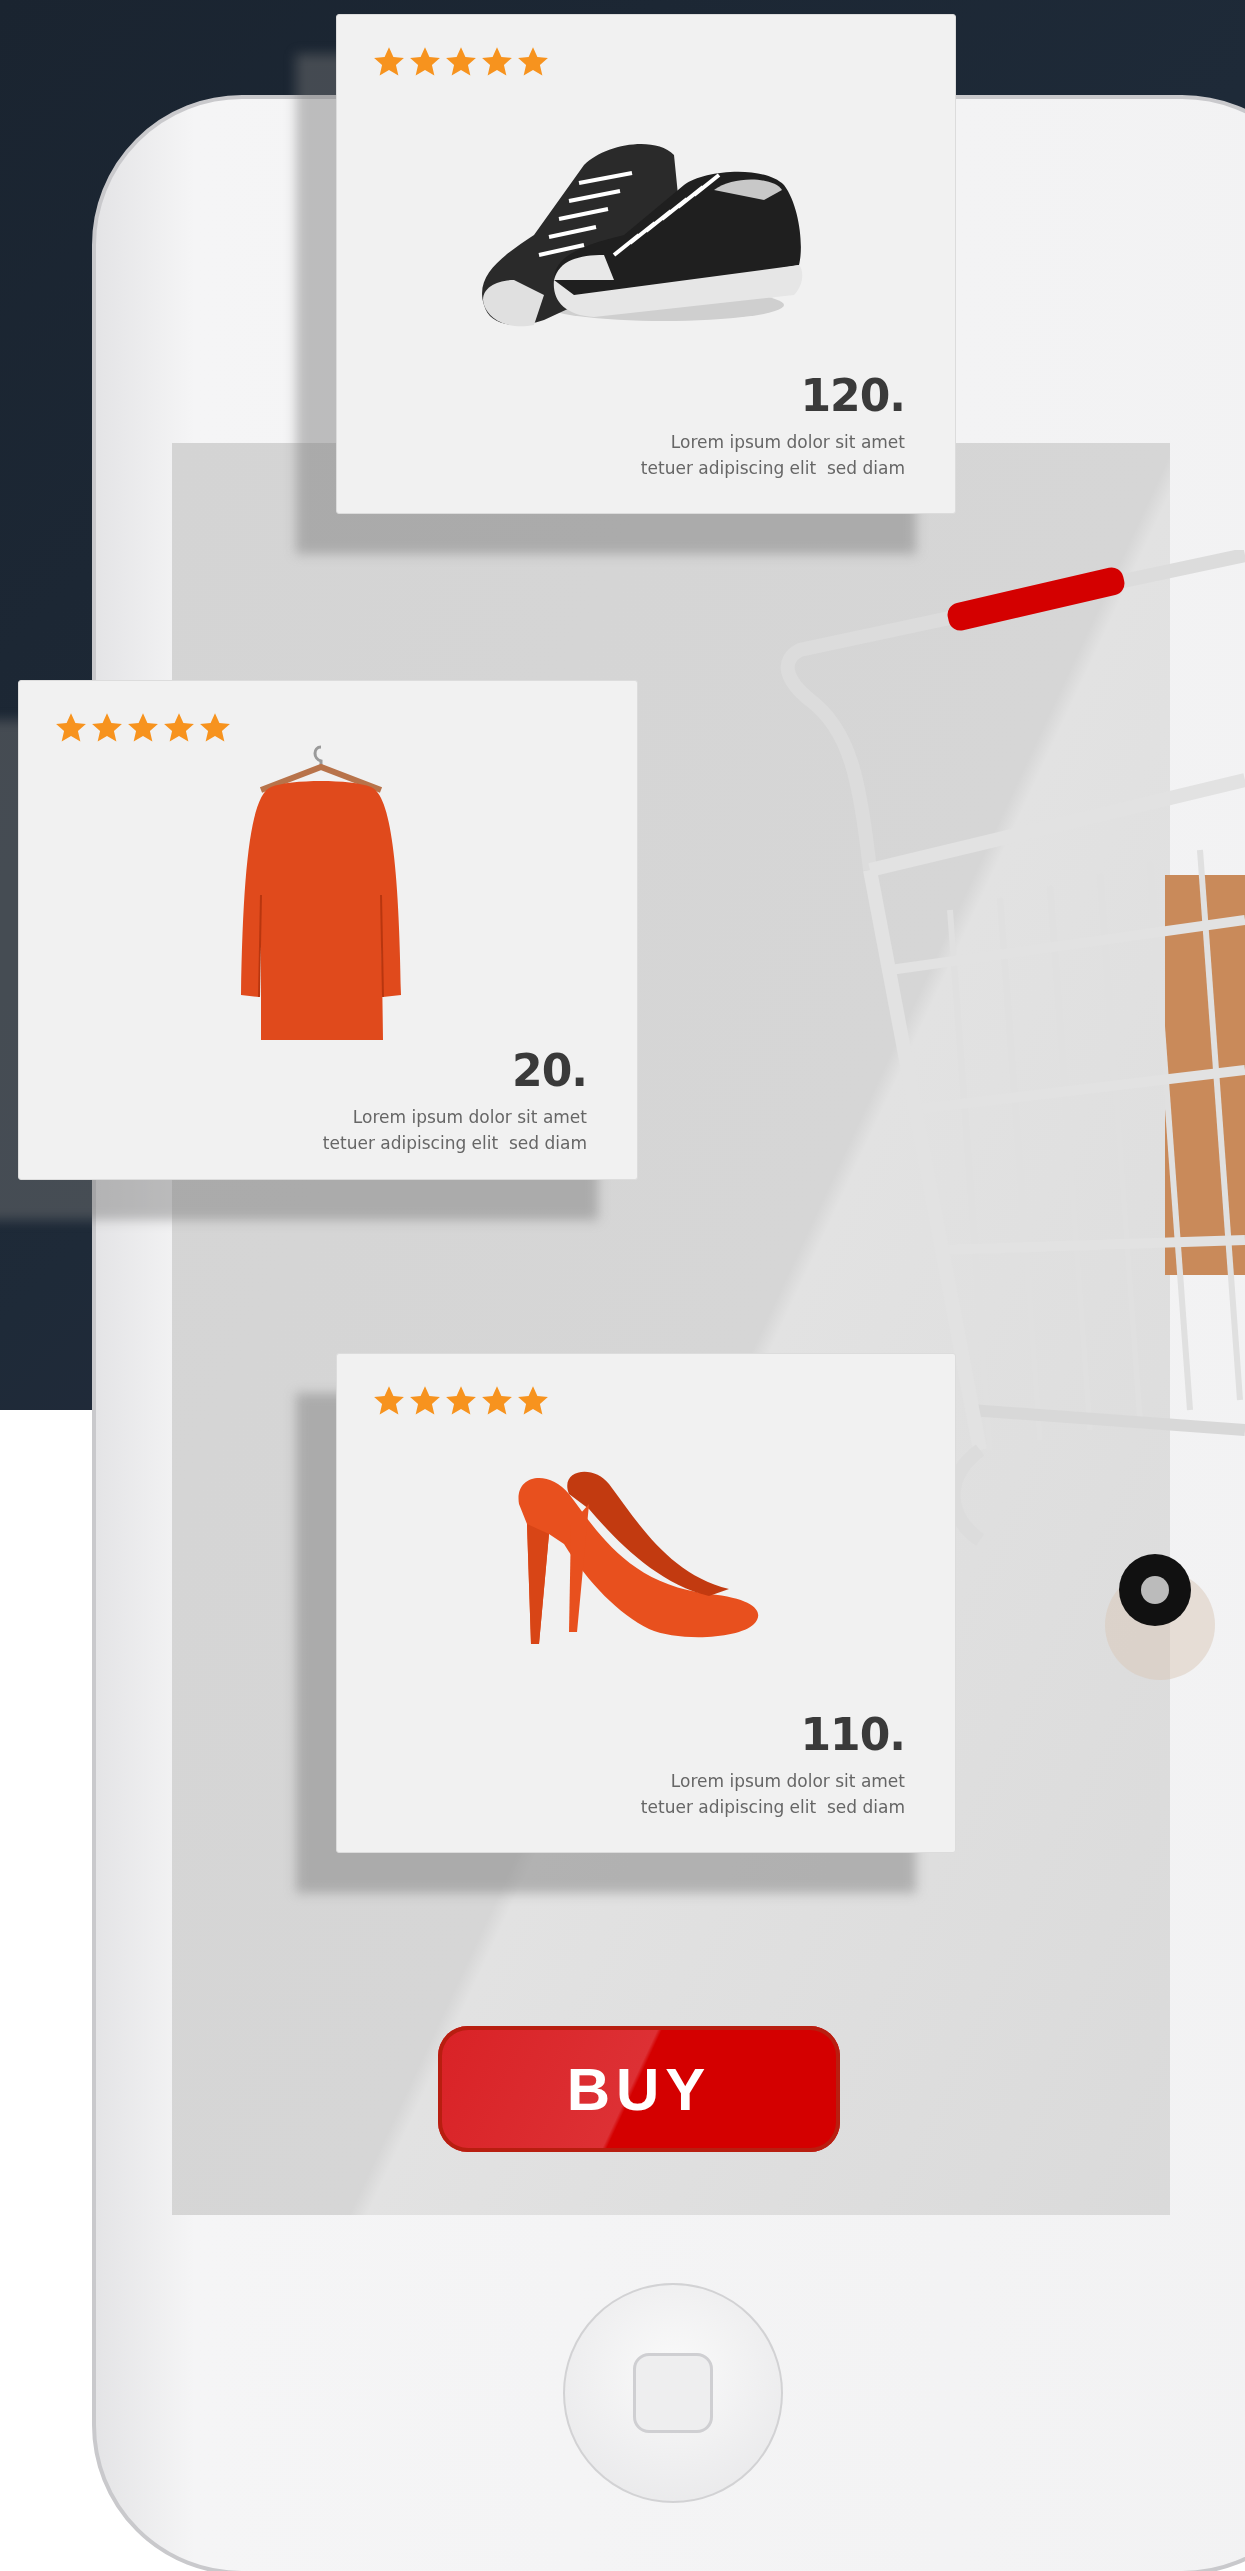  What do you see at coordinates (852, 1734) in the screenshot?
I see `price: 110.` at bounding box center [852, 1734].